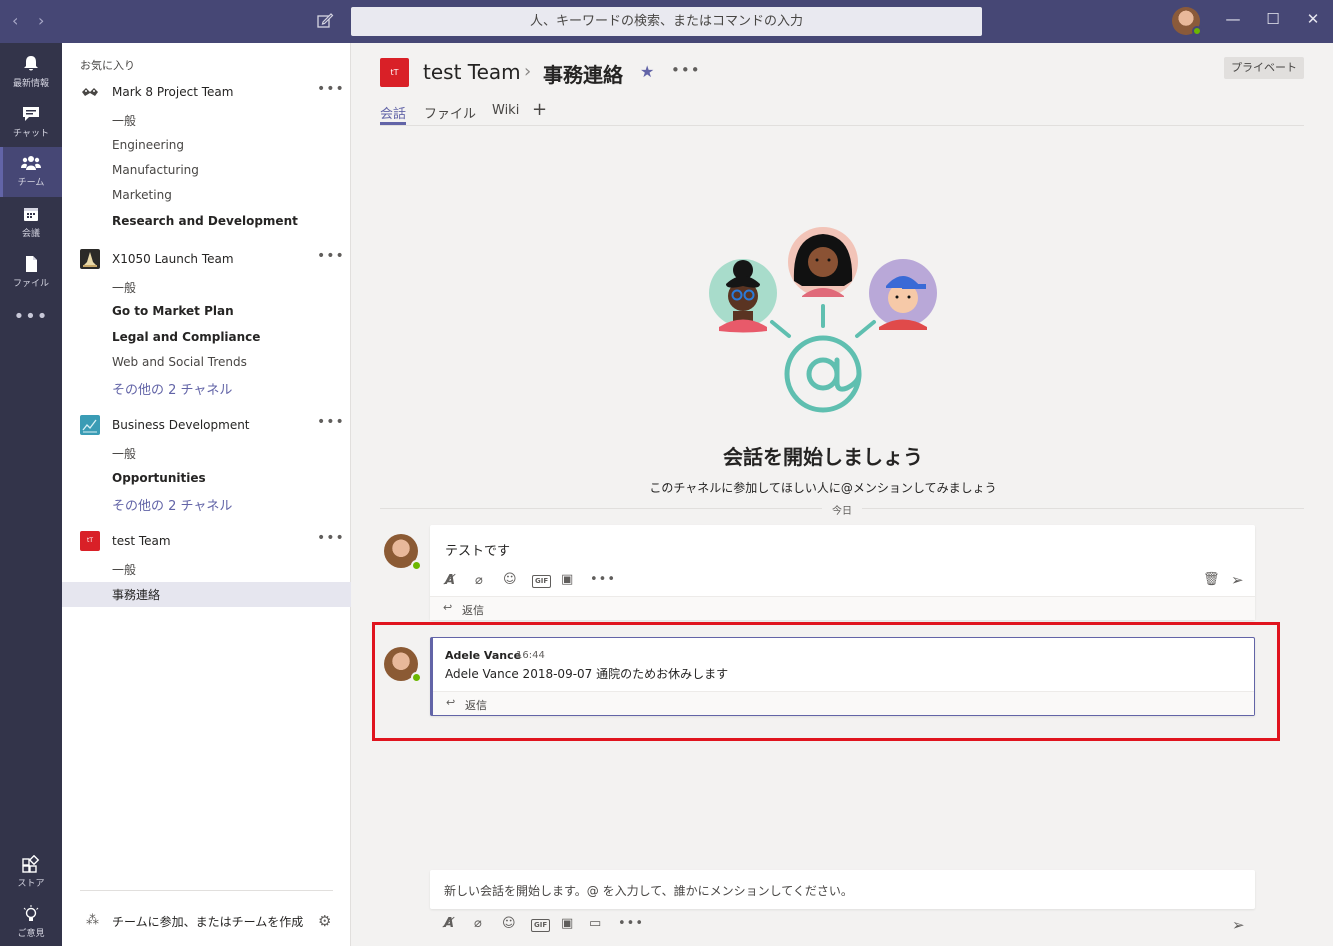 This screenshot has width=1333, height=946. What do you see at coordinates (92, 920) in the screenshot?
I see `add-team-icon: ⁂` at bounding box center [92, 920].